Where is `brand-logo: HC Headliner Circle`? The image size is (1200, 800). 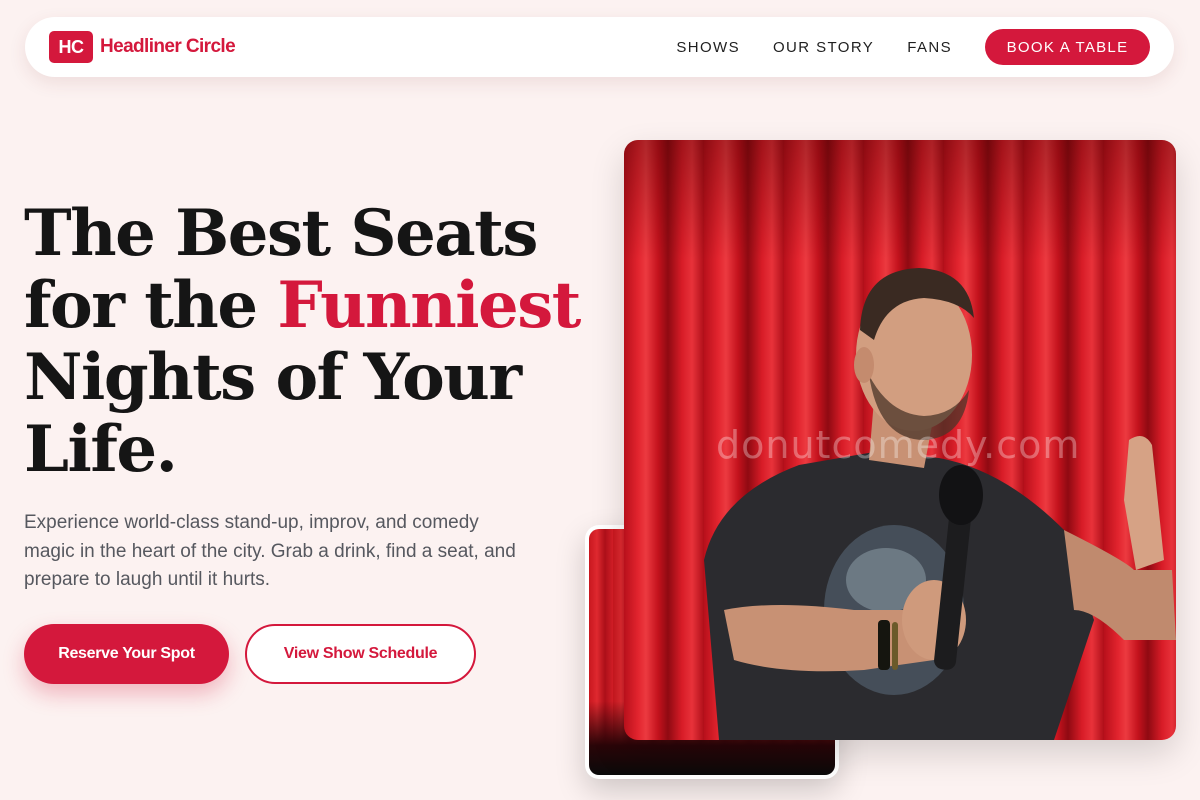 brand-logo: HC Headliner Circle is located at coordinates (142, 47).